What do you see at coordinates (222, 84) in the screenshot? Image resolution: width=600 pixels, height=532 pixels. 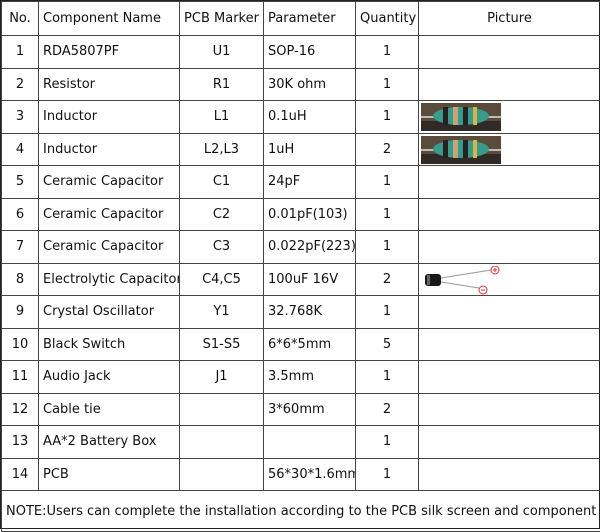 I see `cell-pcb-marker: R1` at bounding box center [222, 84].